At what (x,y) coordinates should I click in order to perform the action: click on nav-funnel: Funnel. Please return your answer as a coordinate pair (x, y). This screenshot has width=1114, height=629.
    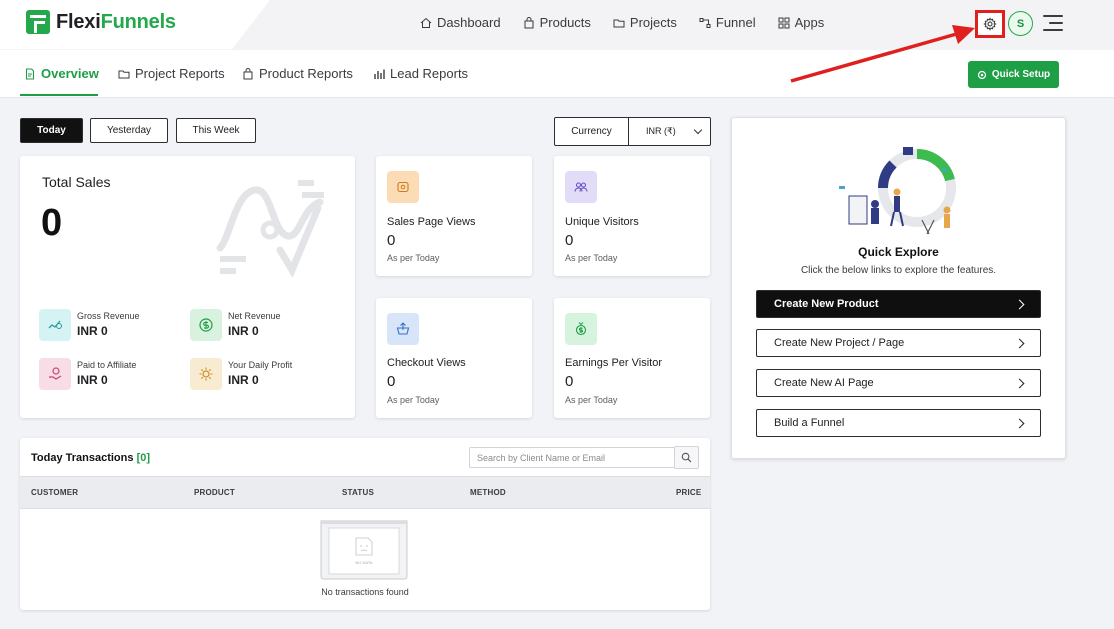
    Looking at the image, I should click on (727, 22).